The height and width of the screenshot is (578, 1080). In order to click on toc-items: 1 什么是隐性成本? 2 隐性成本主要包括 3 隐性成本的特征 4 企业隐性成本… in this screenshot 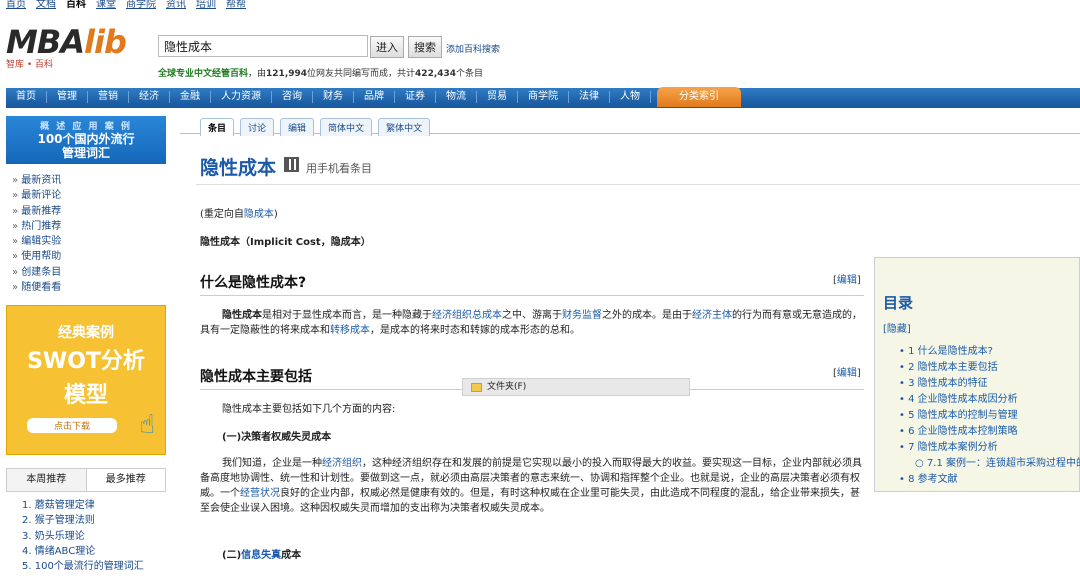, I will do `click(989, 416)`.